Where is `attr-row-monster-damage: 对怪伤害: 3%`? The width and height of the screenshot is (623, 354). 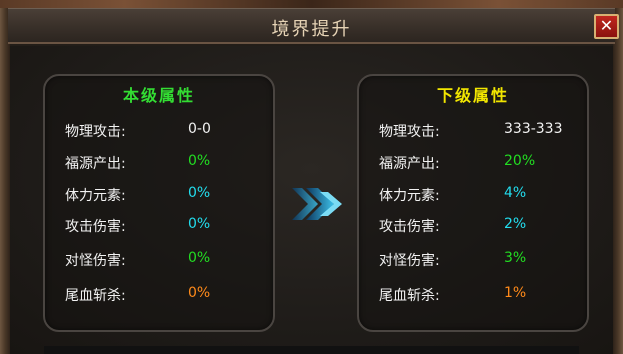
attr-row-monster-damage: 对怪伤害: 3% is located at coordinates (475, 260).